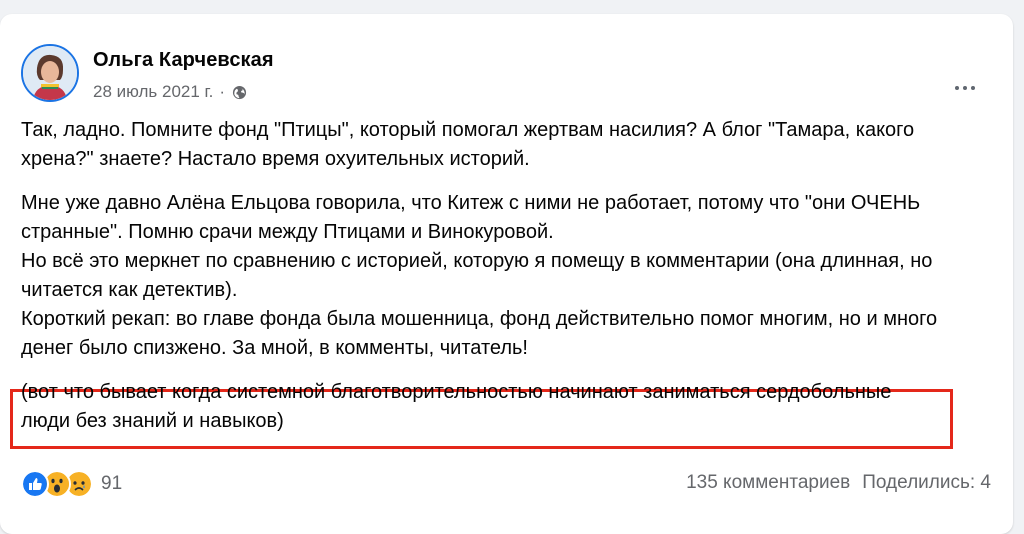 The width and height of the screenshot is (1024, 534). I want to click on avatar, so click(50, 73).